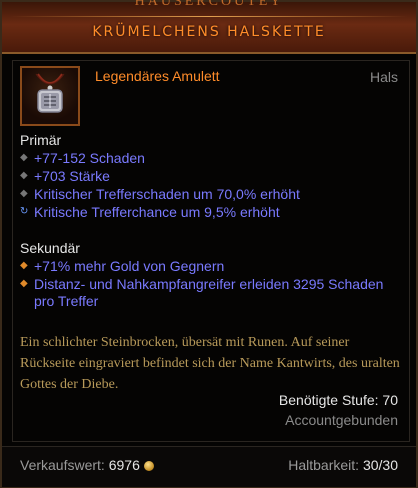  Describe the element at coordinates (338, 400) in the screenshot. I see `required-level: Benötigte Stufe: 70` at that location.